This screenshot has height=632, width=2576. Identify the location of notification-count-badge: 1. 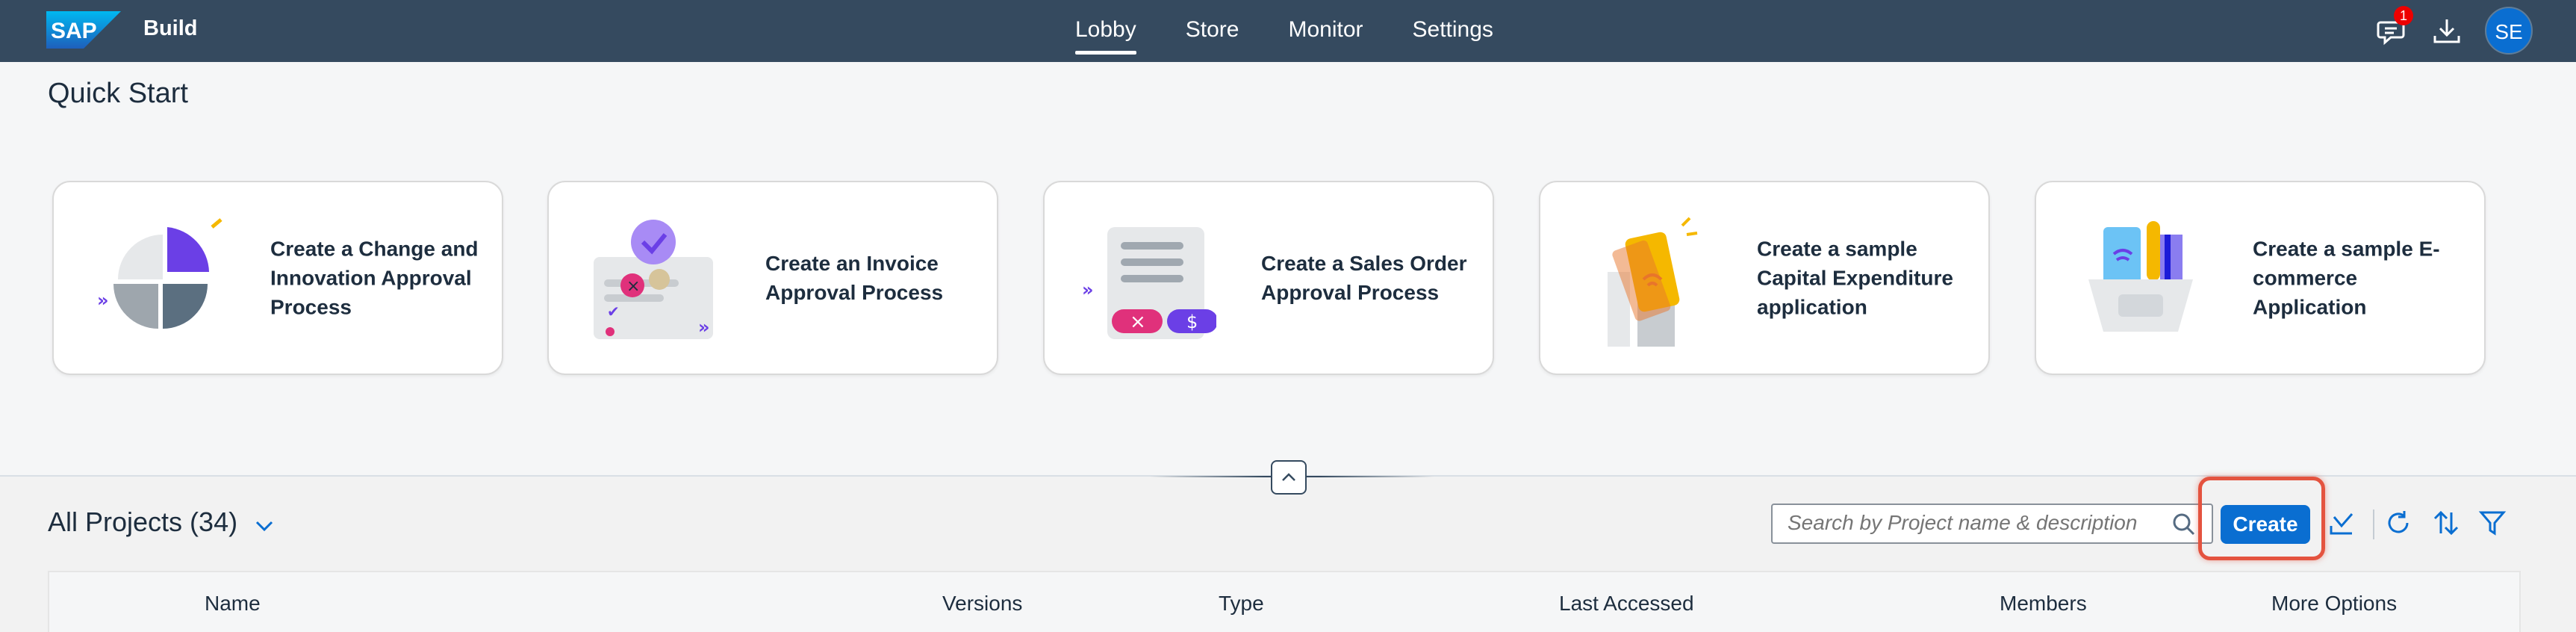
(2403, 15).